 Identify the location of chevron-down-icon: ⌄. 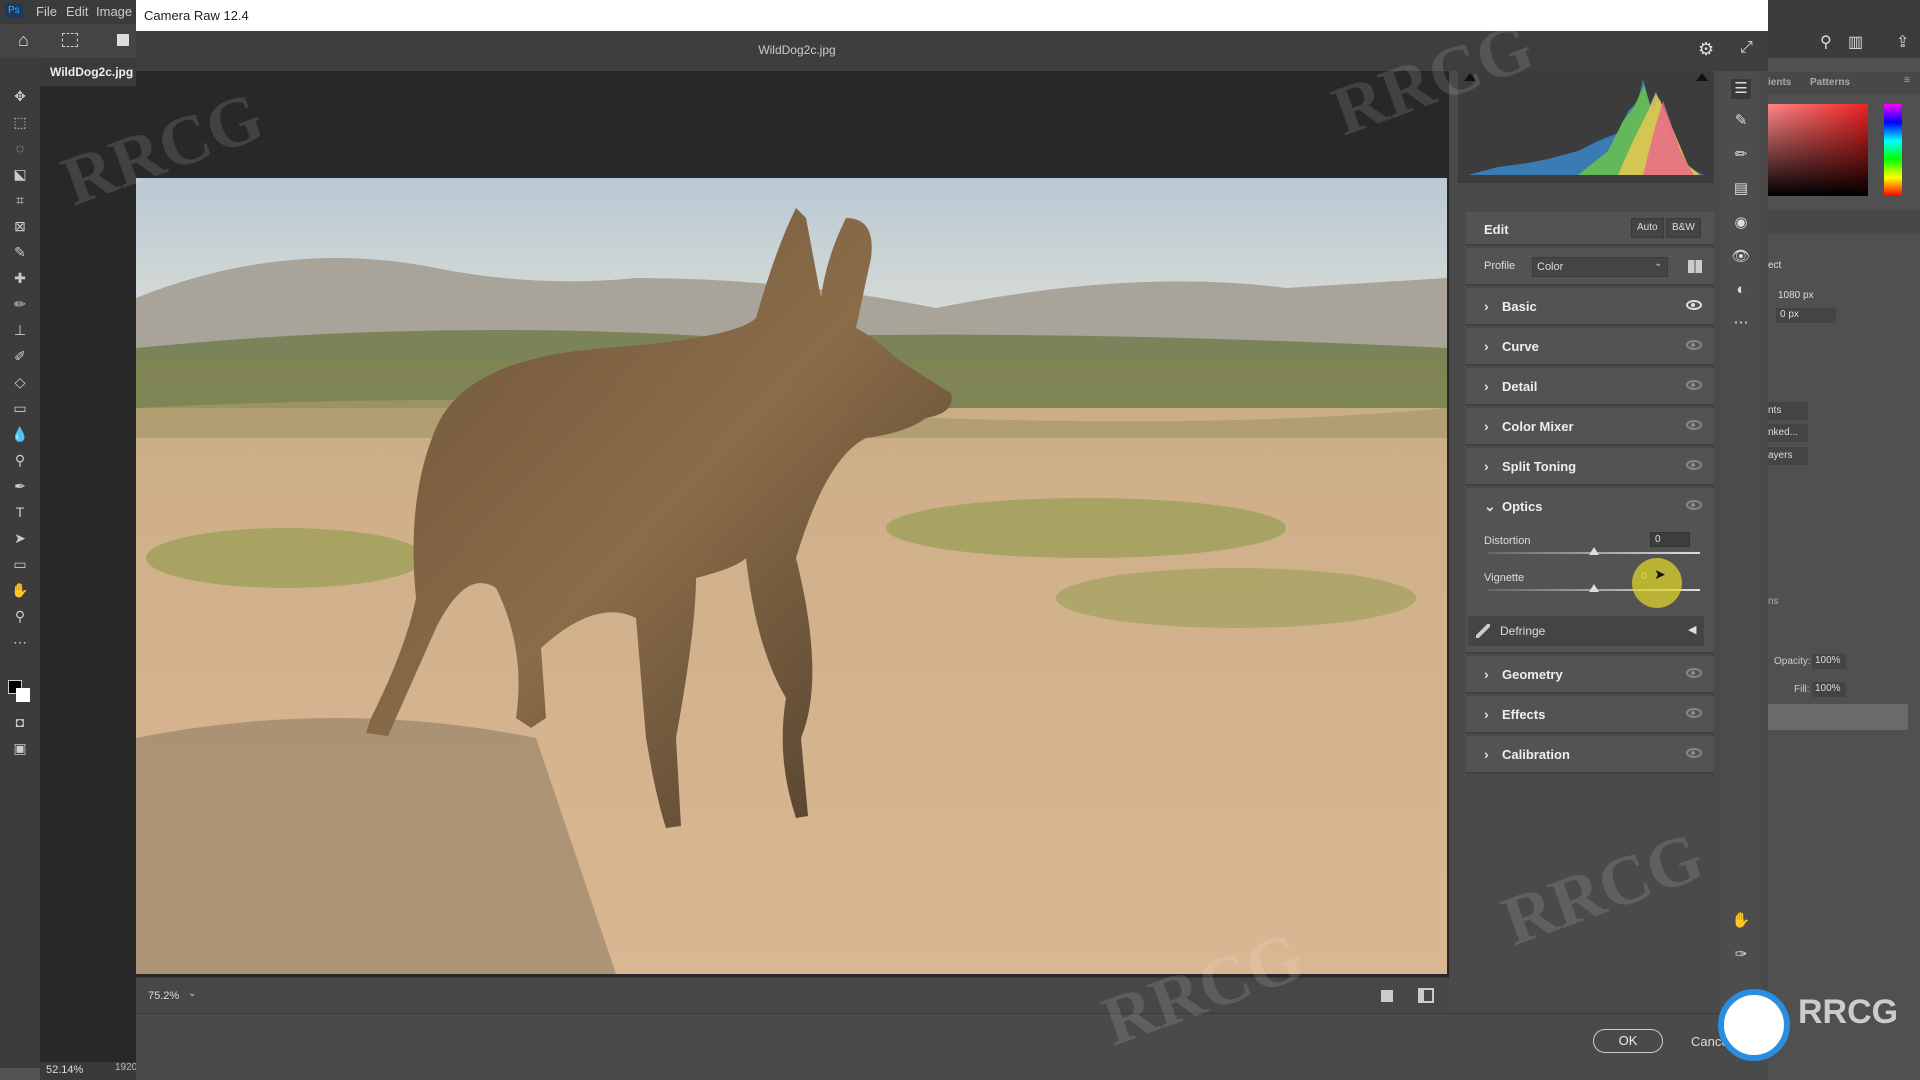
(192, 993).